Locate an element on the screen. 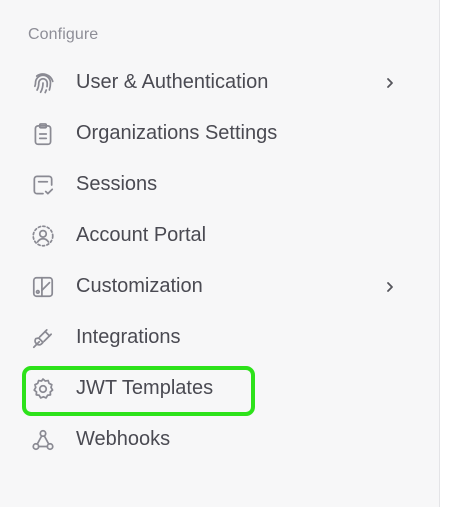 This screenshot has width=459, height=507. sidebar-item-label: Customization is located at coordinates (139, 286).